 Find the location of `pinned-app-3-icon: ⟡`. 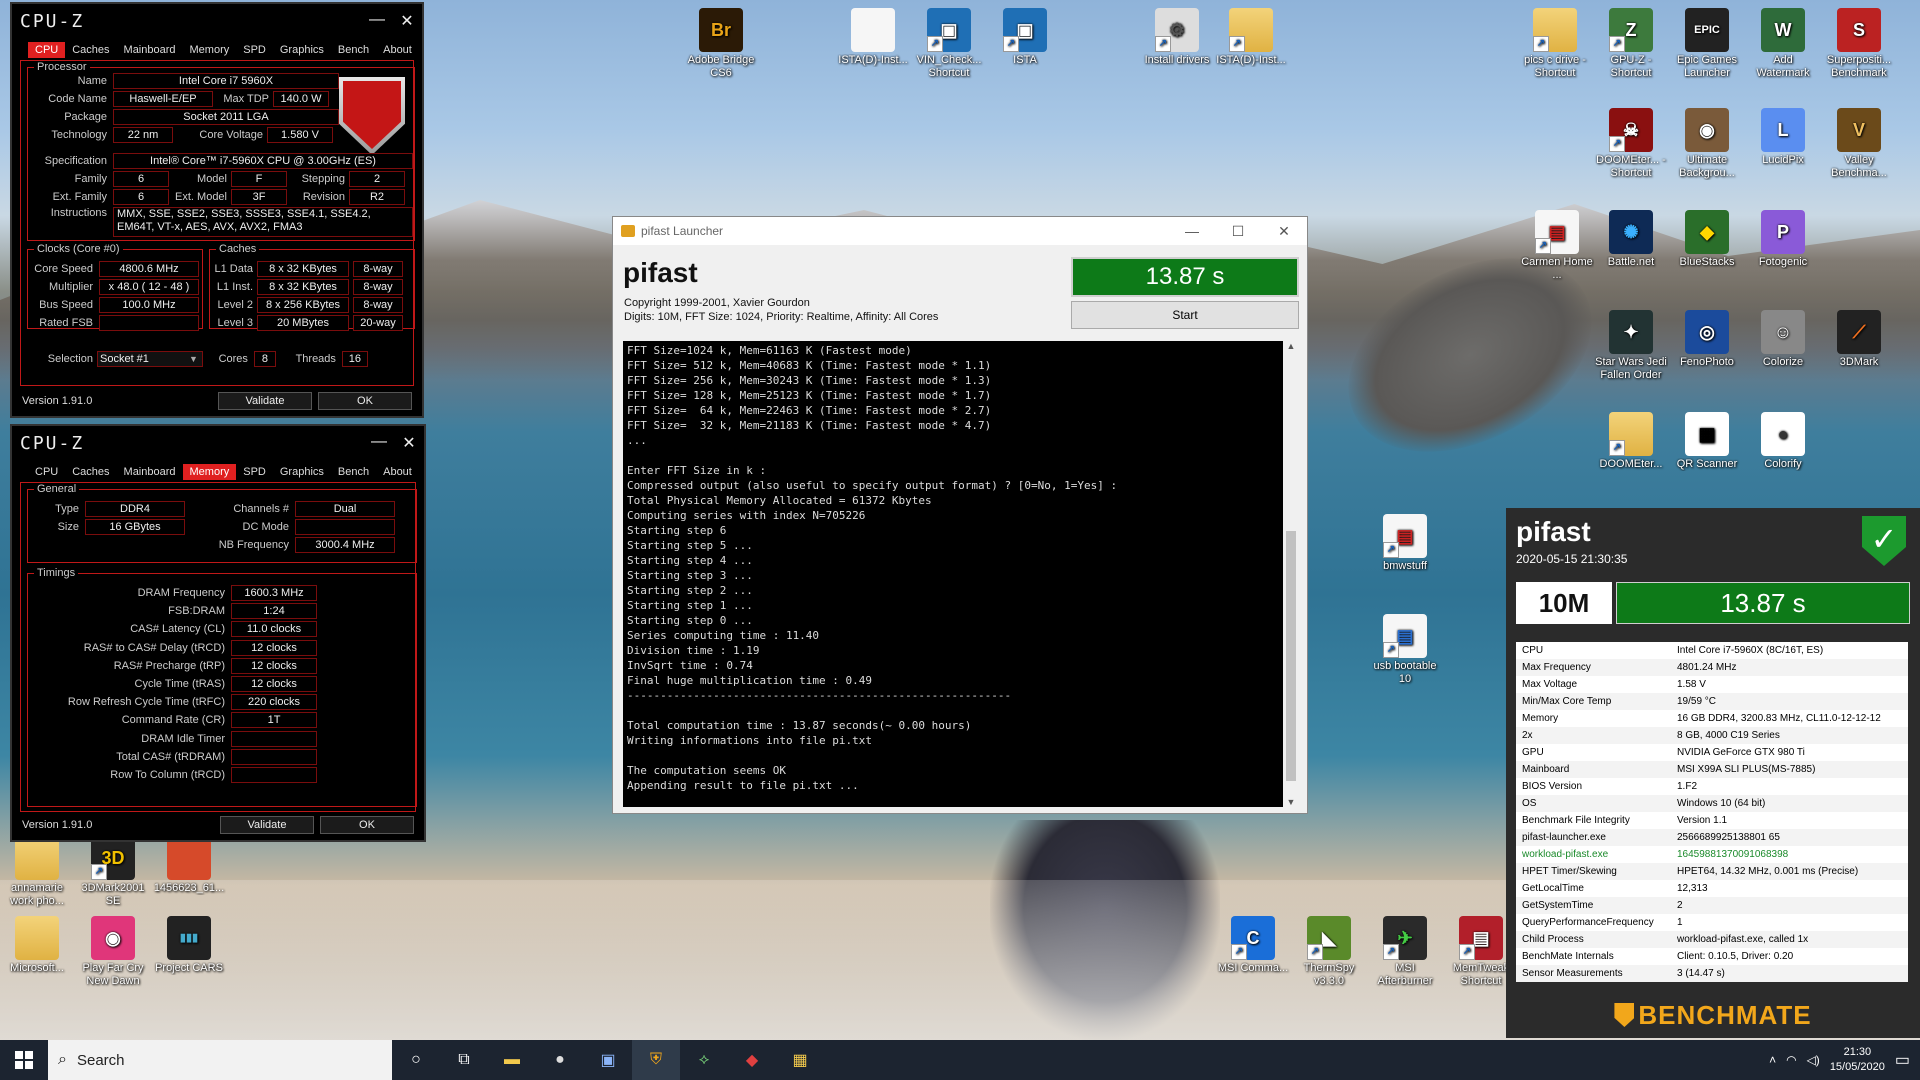

pinned-app-3-icon: ⟡ is located at coordinates (704, 1060).